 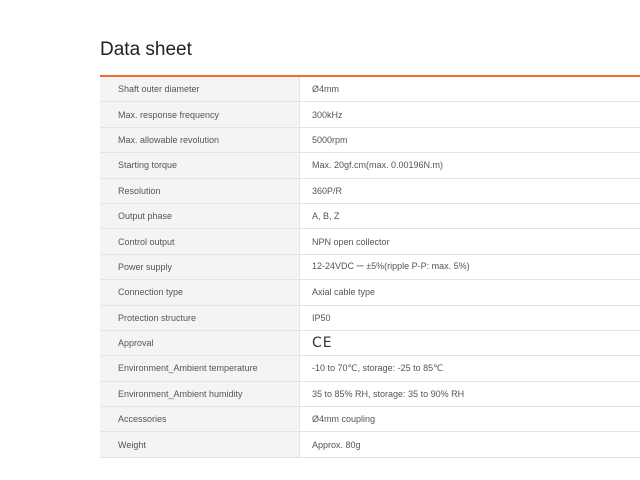 I want to click on spec-value: Axial cable type, so click(x=469, y=292).